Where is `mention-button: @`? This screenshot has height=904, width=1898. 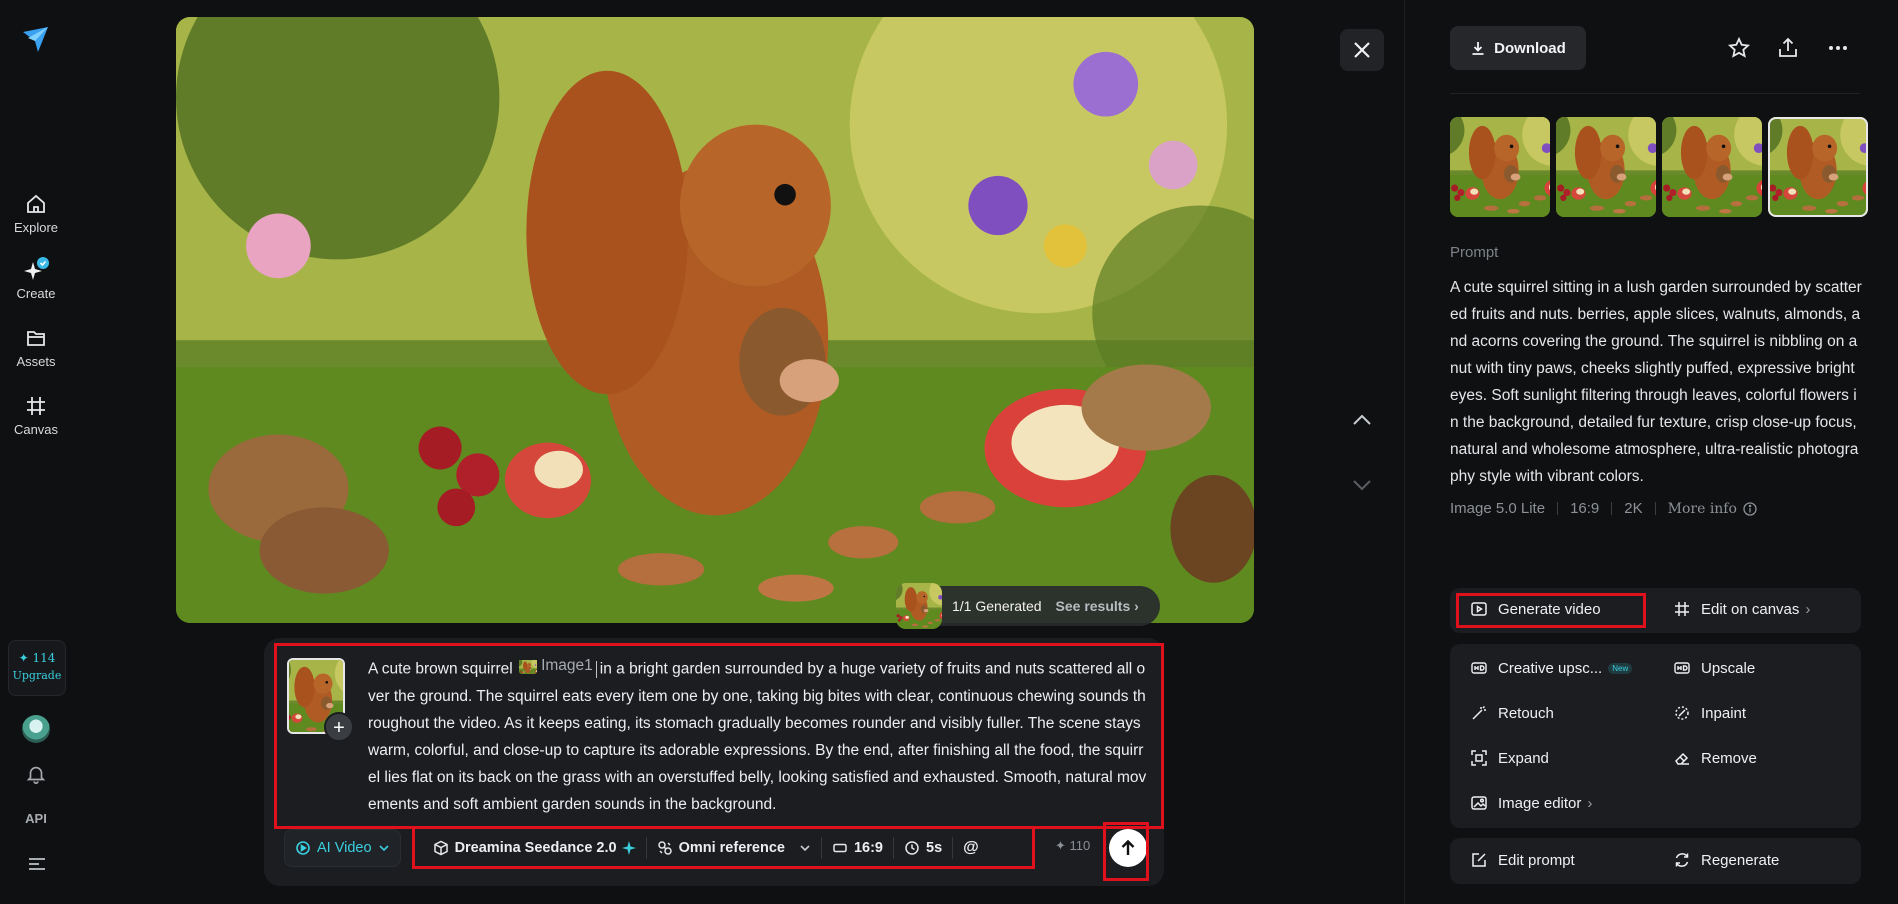 mention-button: @ is located at coordinates (971, 848).